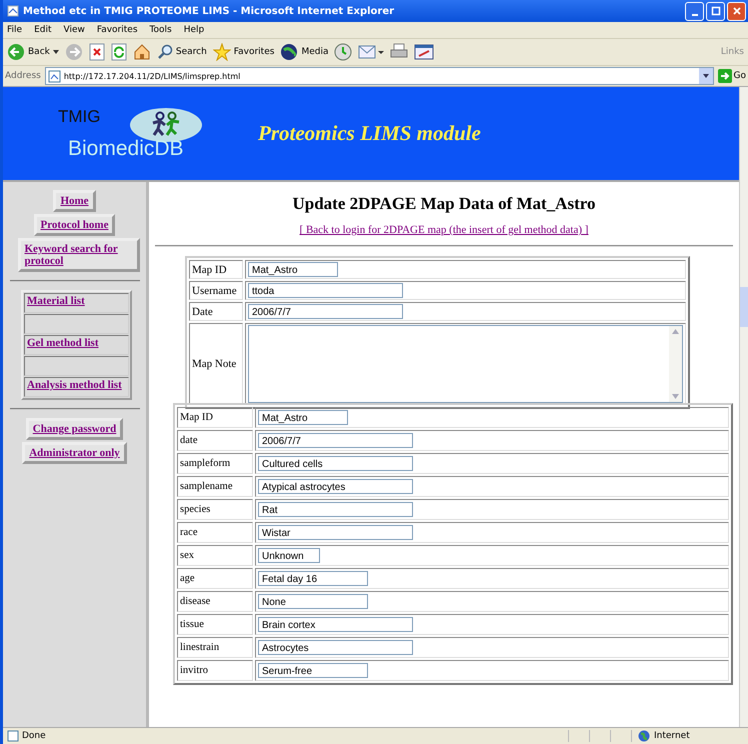 The image size is (748, 744). Describe the element at coordinates (215, 647) in the screenshot. I see `field-label: linestrain` at that location.